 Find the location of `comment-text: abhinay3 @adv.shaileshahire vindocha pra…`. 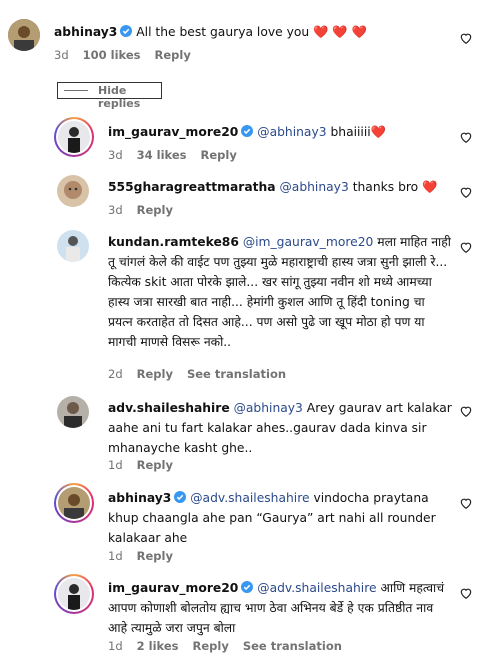

comment-text: abhinay3 @adv.shaileshahire vindocha pra… is located at coordinates (272, 518).